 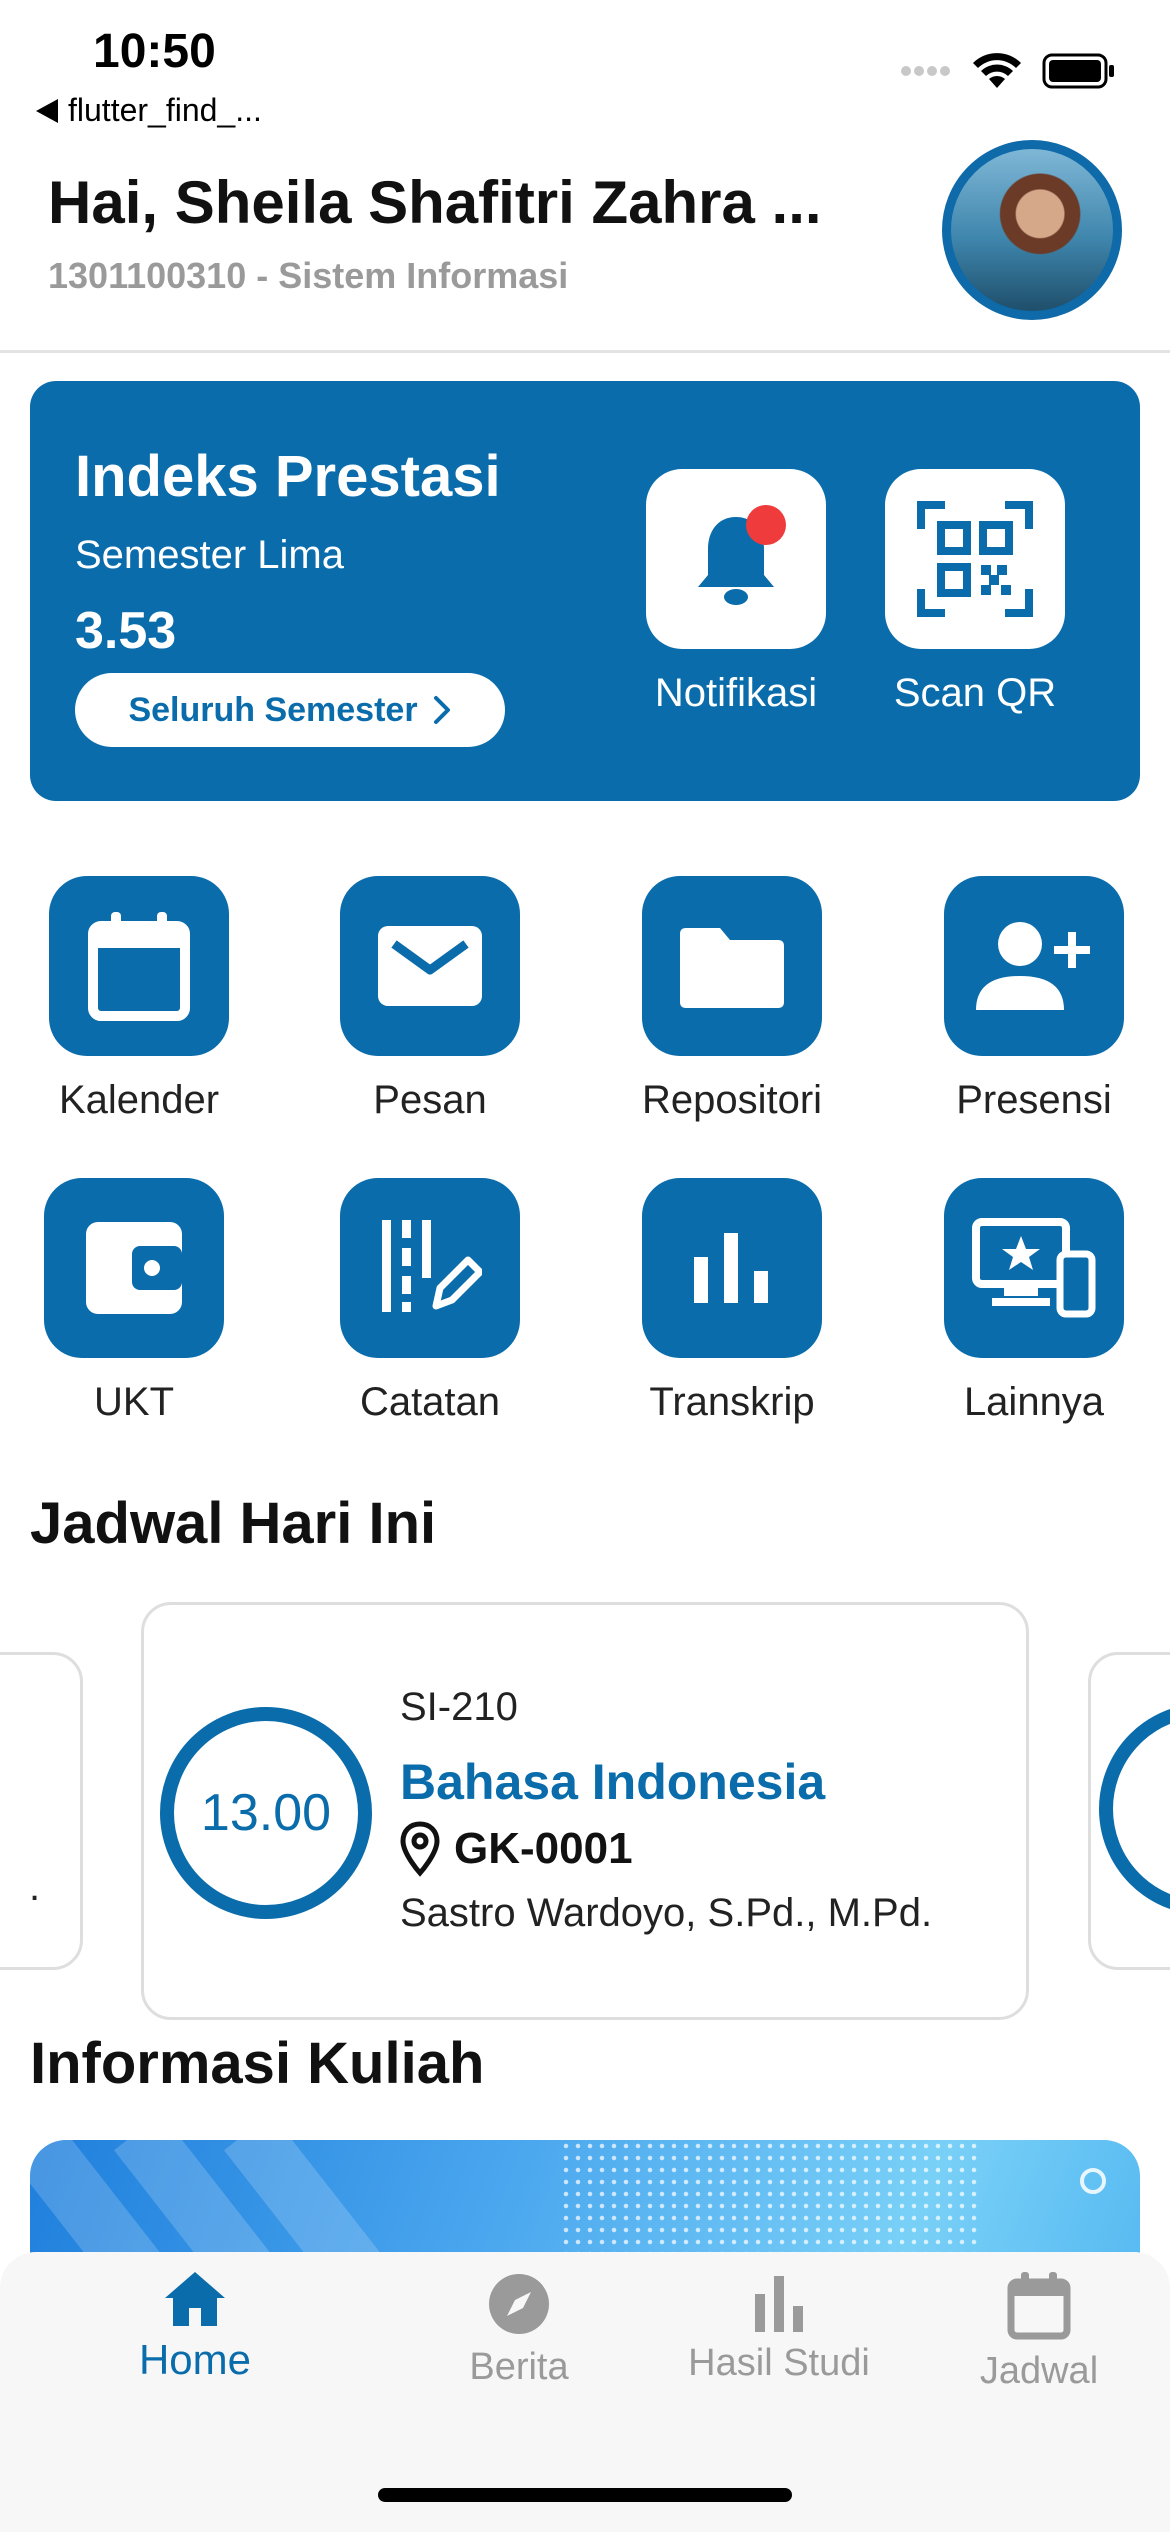 What do you see at coordinates (126, 631) in the screenshot?
I see `gpa-value: 3.53` at bounding box center [126, 631].